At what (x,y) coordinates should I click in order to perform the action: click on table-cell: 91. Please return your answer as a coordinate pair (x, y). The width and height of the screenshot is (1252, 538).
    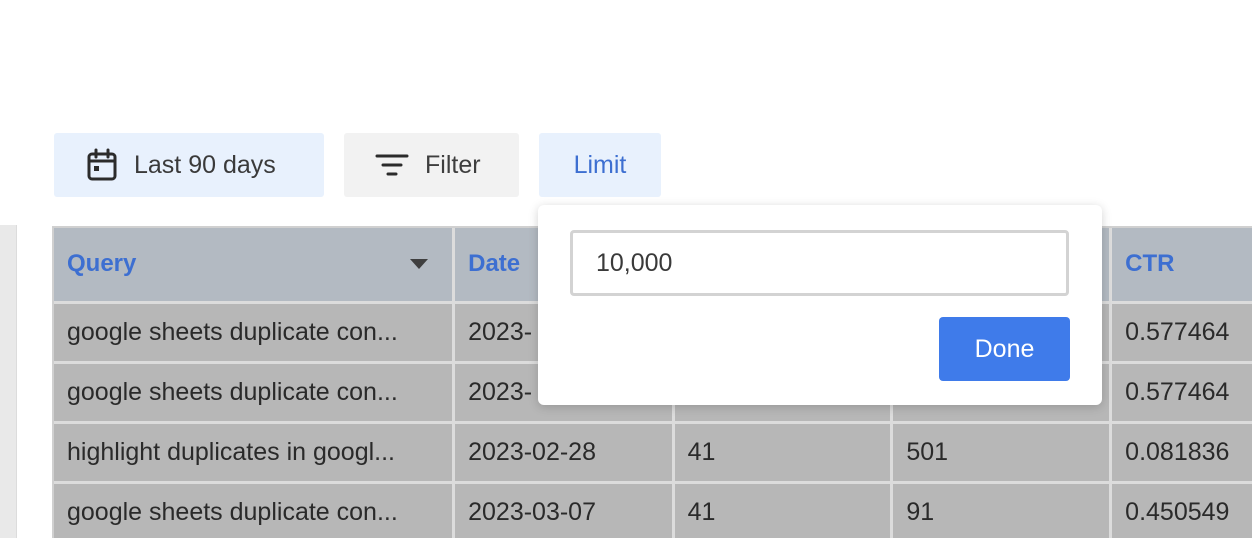
    Looking at the image, I should click on (1002, 510).